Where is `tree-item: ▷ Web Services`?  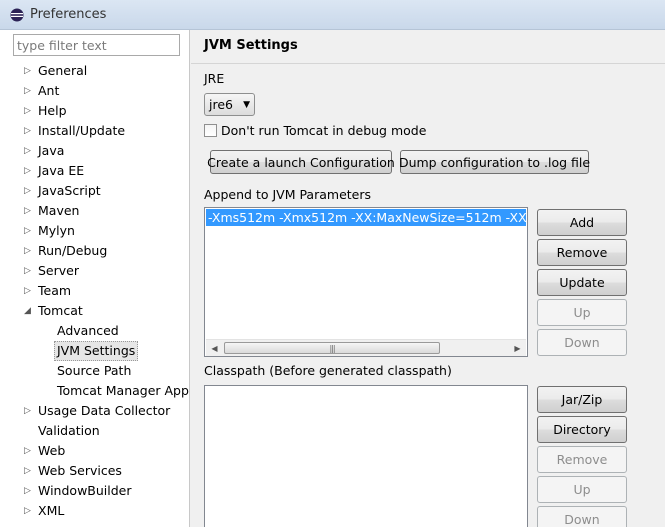
tree-item: ▷ Web Services is located at coordinates (95, 471).